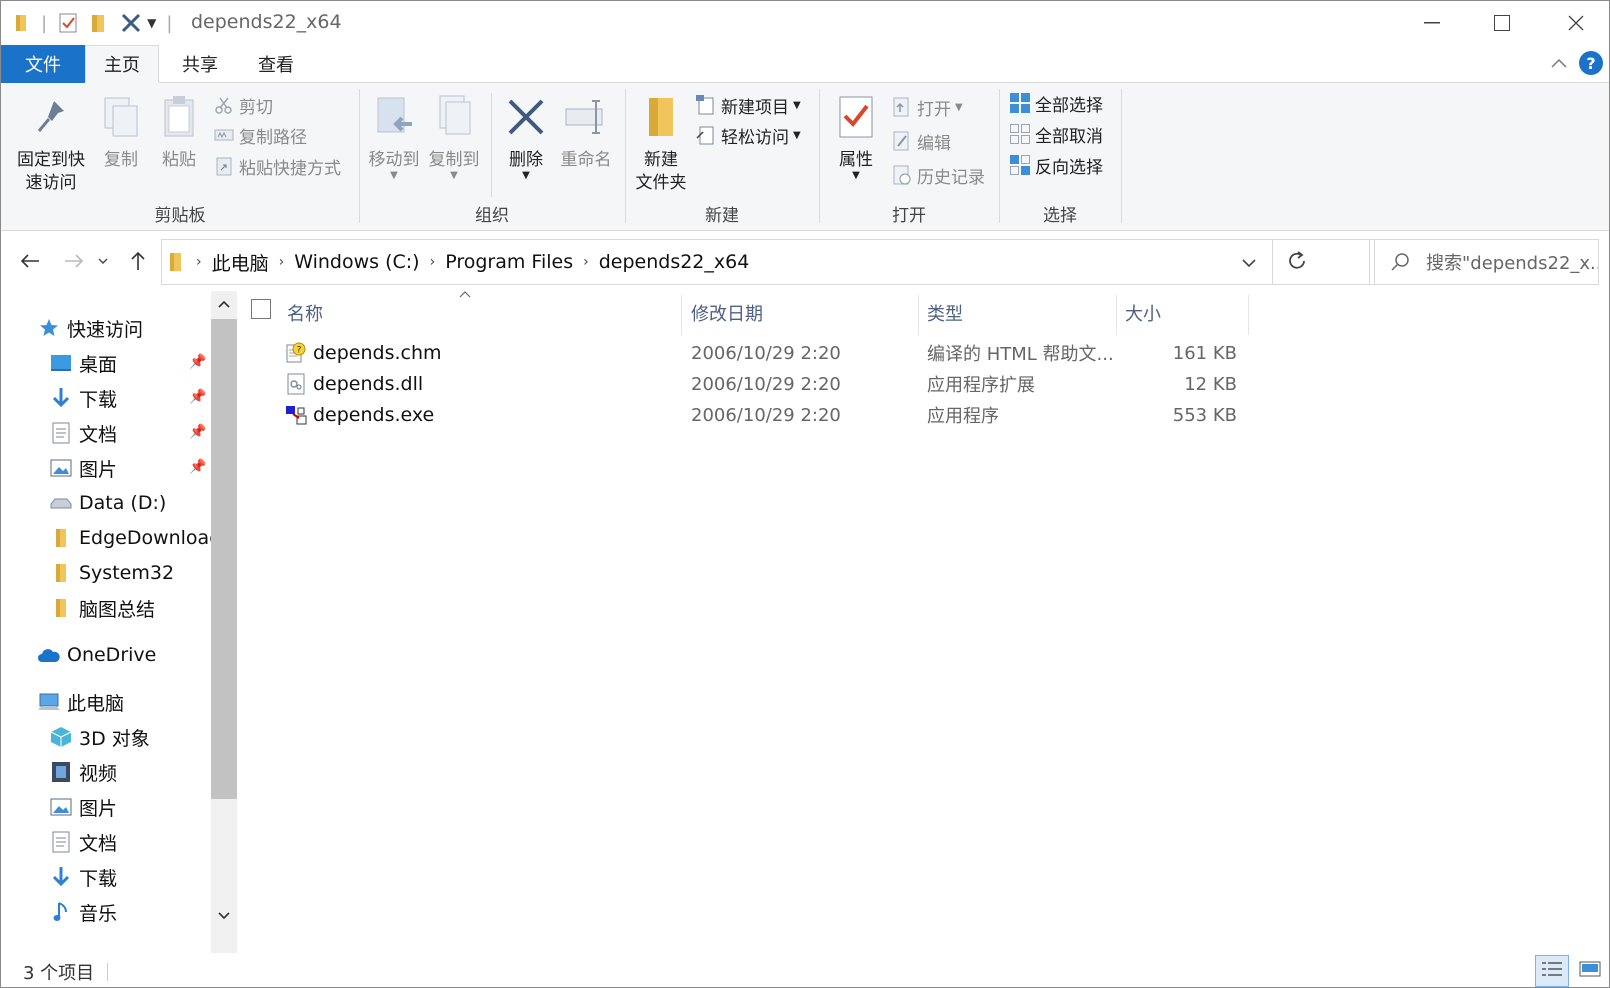 The height and width of the screenshot is (988, 1610). Describe the element at coordinates (49, 702) in the screenshot. I see `computer-icon` at that location.